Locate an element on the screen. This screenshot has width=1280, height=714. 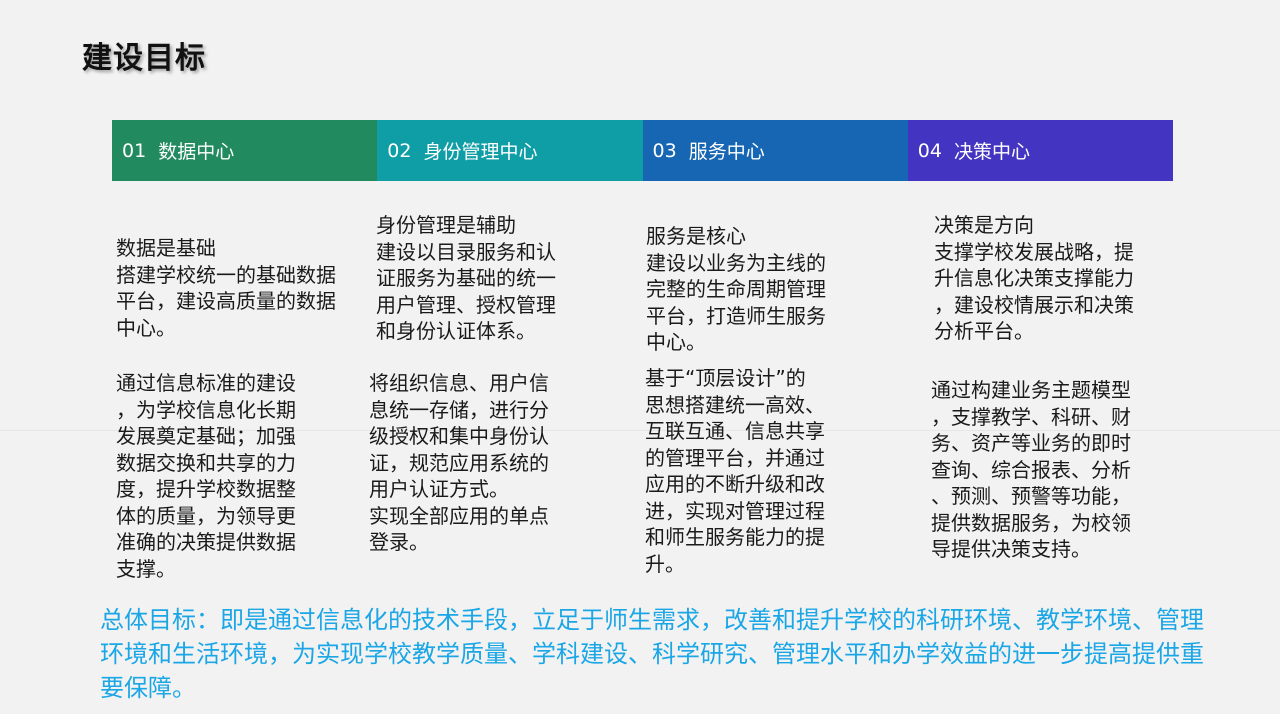
tab-label: 数据中心 is located at coordinates (196, 152).